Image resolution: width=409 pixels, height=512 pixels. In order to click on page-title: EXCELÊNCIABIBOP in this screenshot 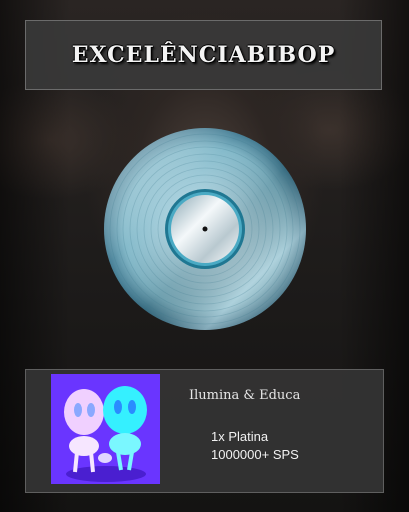, I will do `click(203, 55)`.